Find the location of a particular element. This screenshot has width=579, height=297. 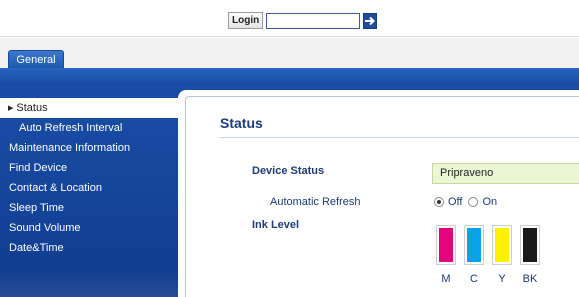

page-title: Status is located at coordinates (241, 123).